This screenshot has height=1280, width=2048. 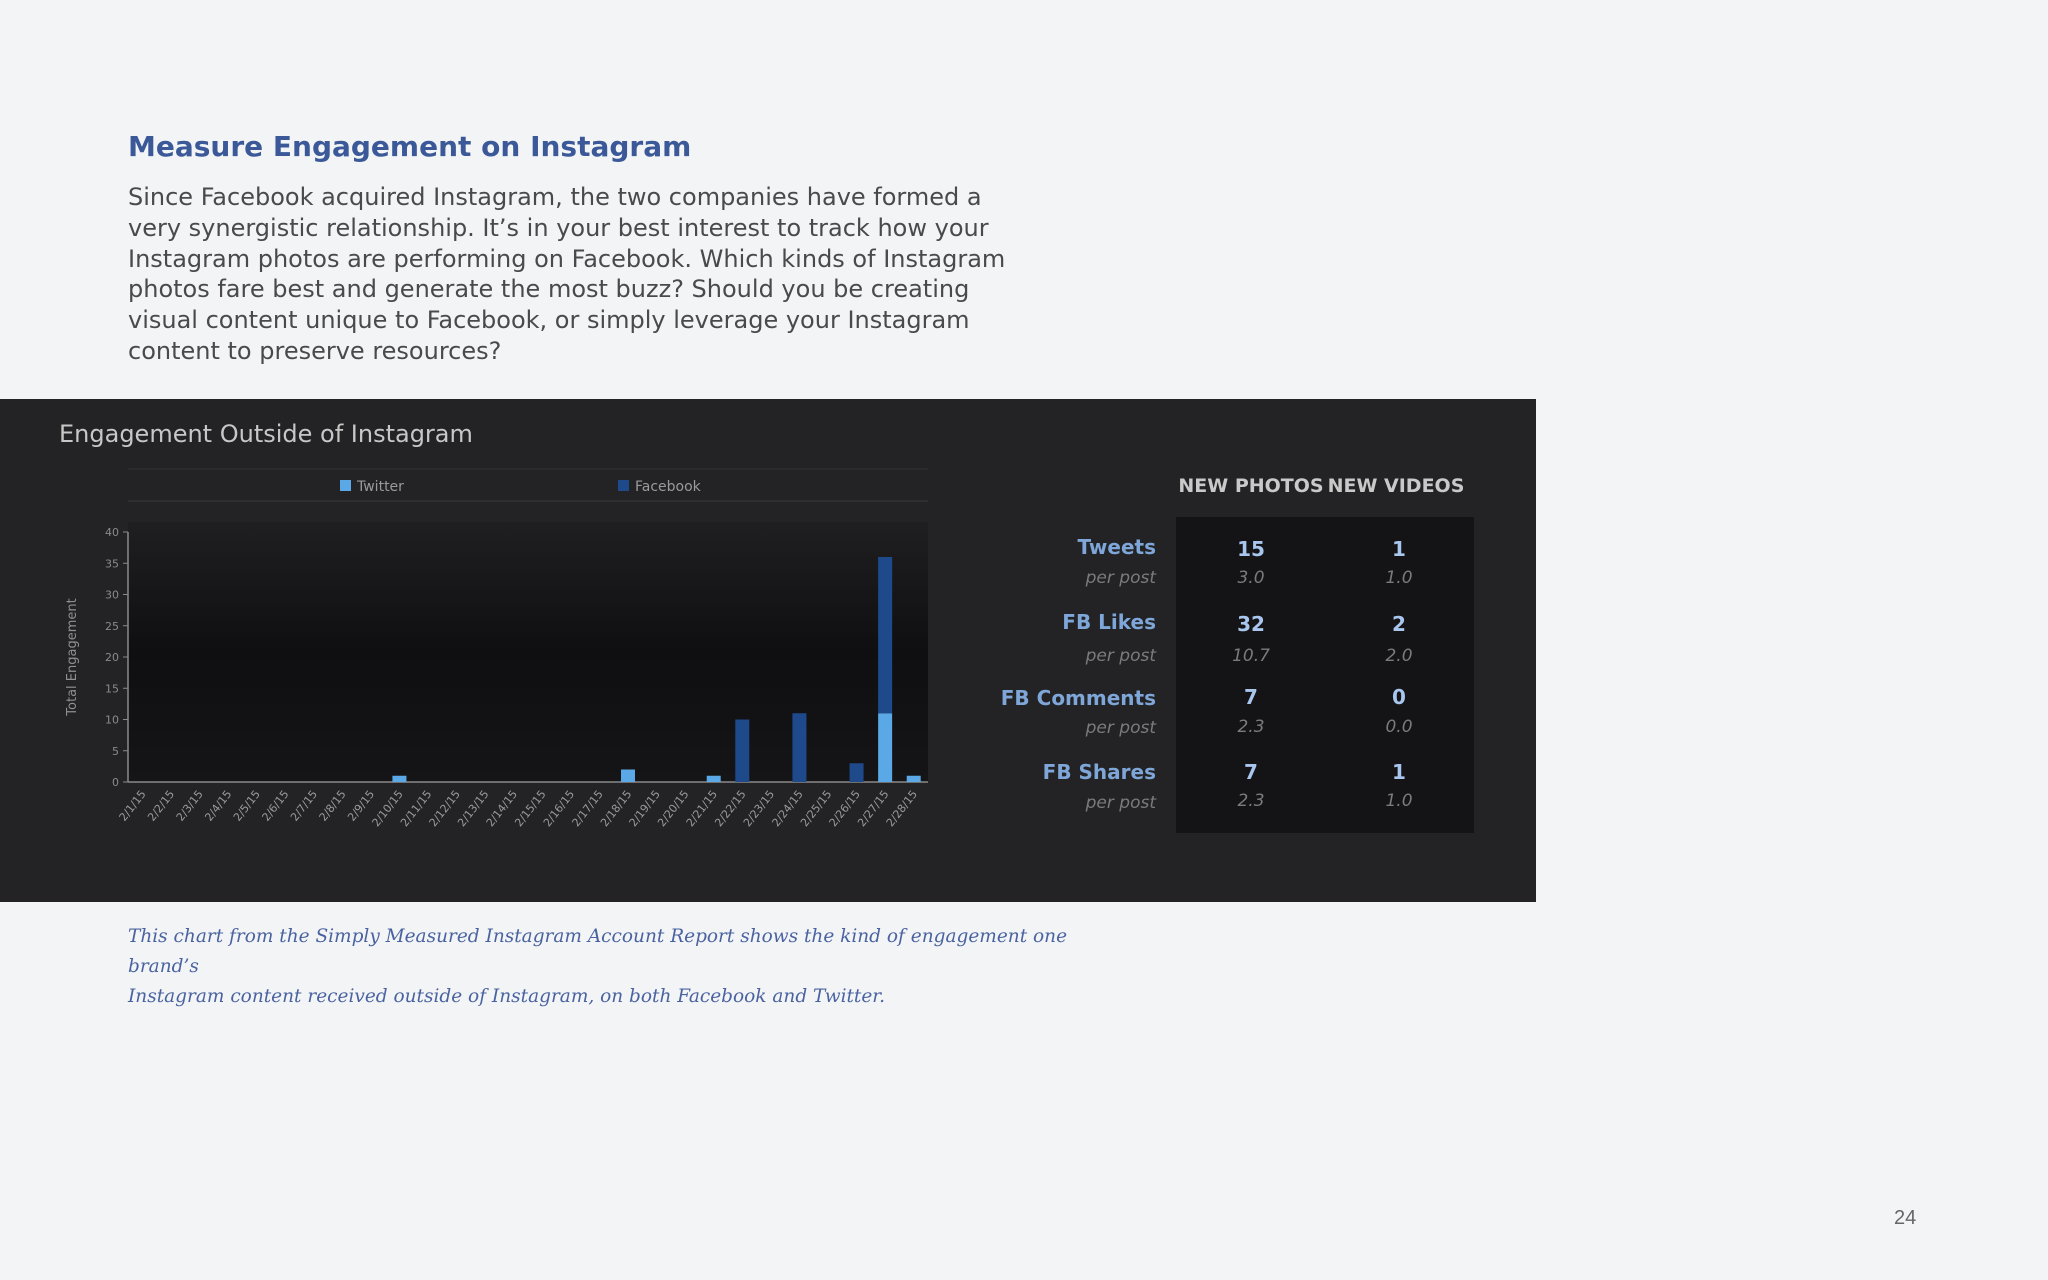 I want to click on y-tick-label: 35, so click(x=112, y=563).